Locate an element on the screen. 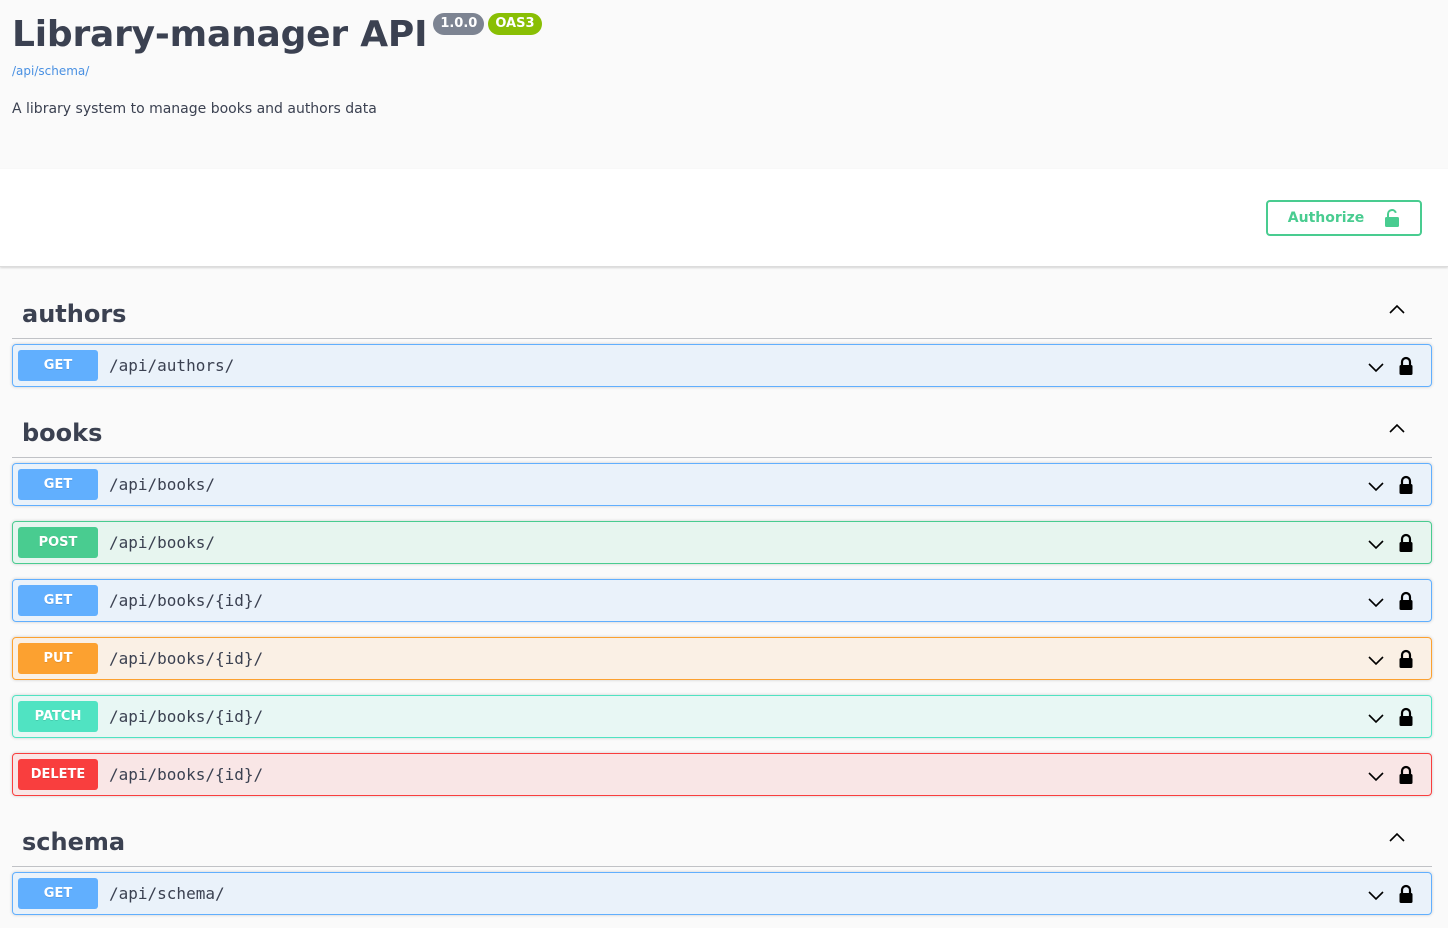 The height and width of the screenshot is (928, 1448). authorize-button: Authorize is located at coordinates (1344, 218).